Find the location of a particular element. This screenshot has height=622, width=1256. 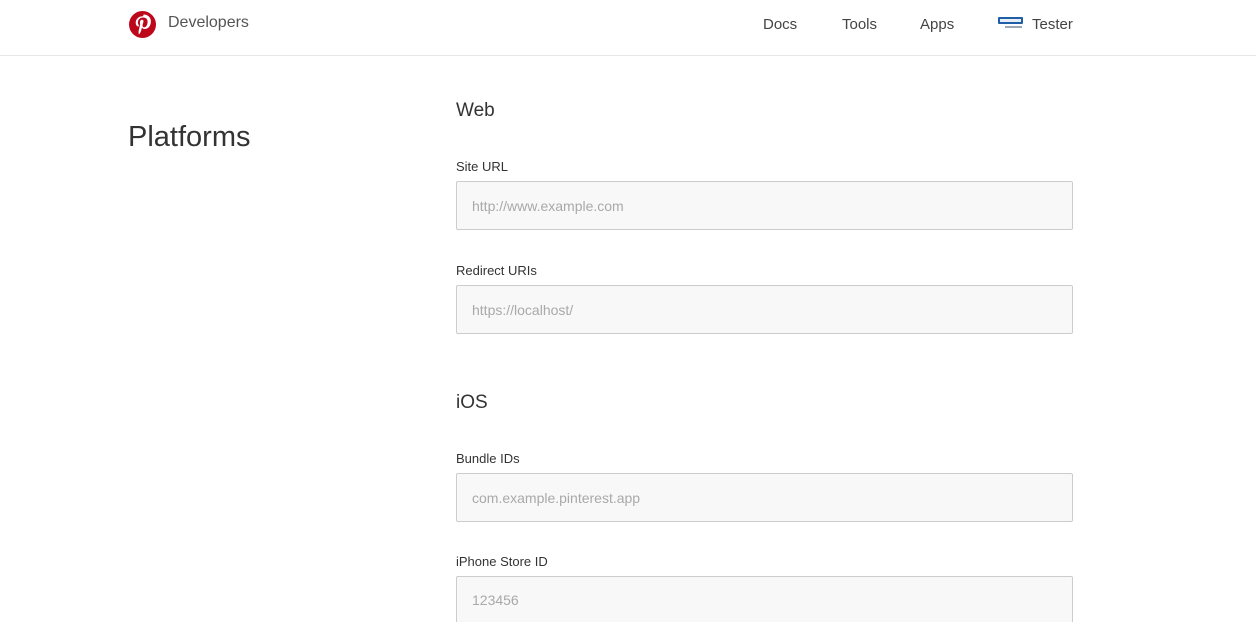

developers-home-link: Developers is located at coordinates (189, 24).